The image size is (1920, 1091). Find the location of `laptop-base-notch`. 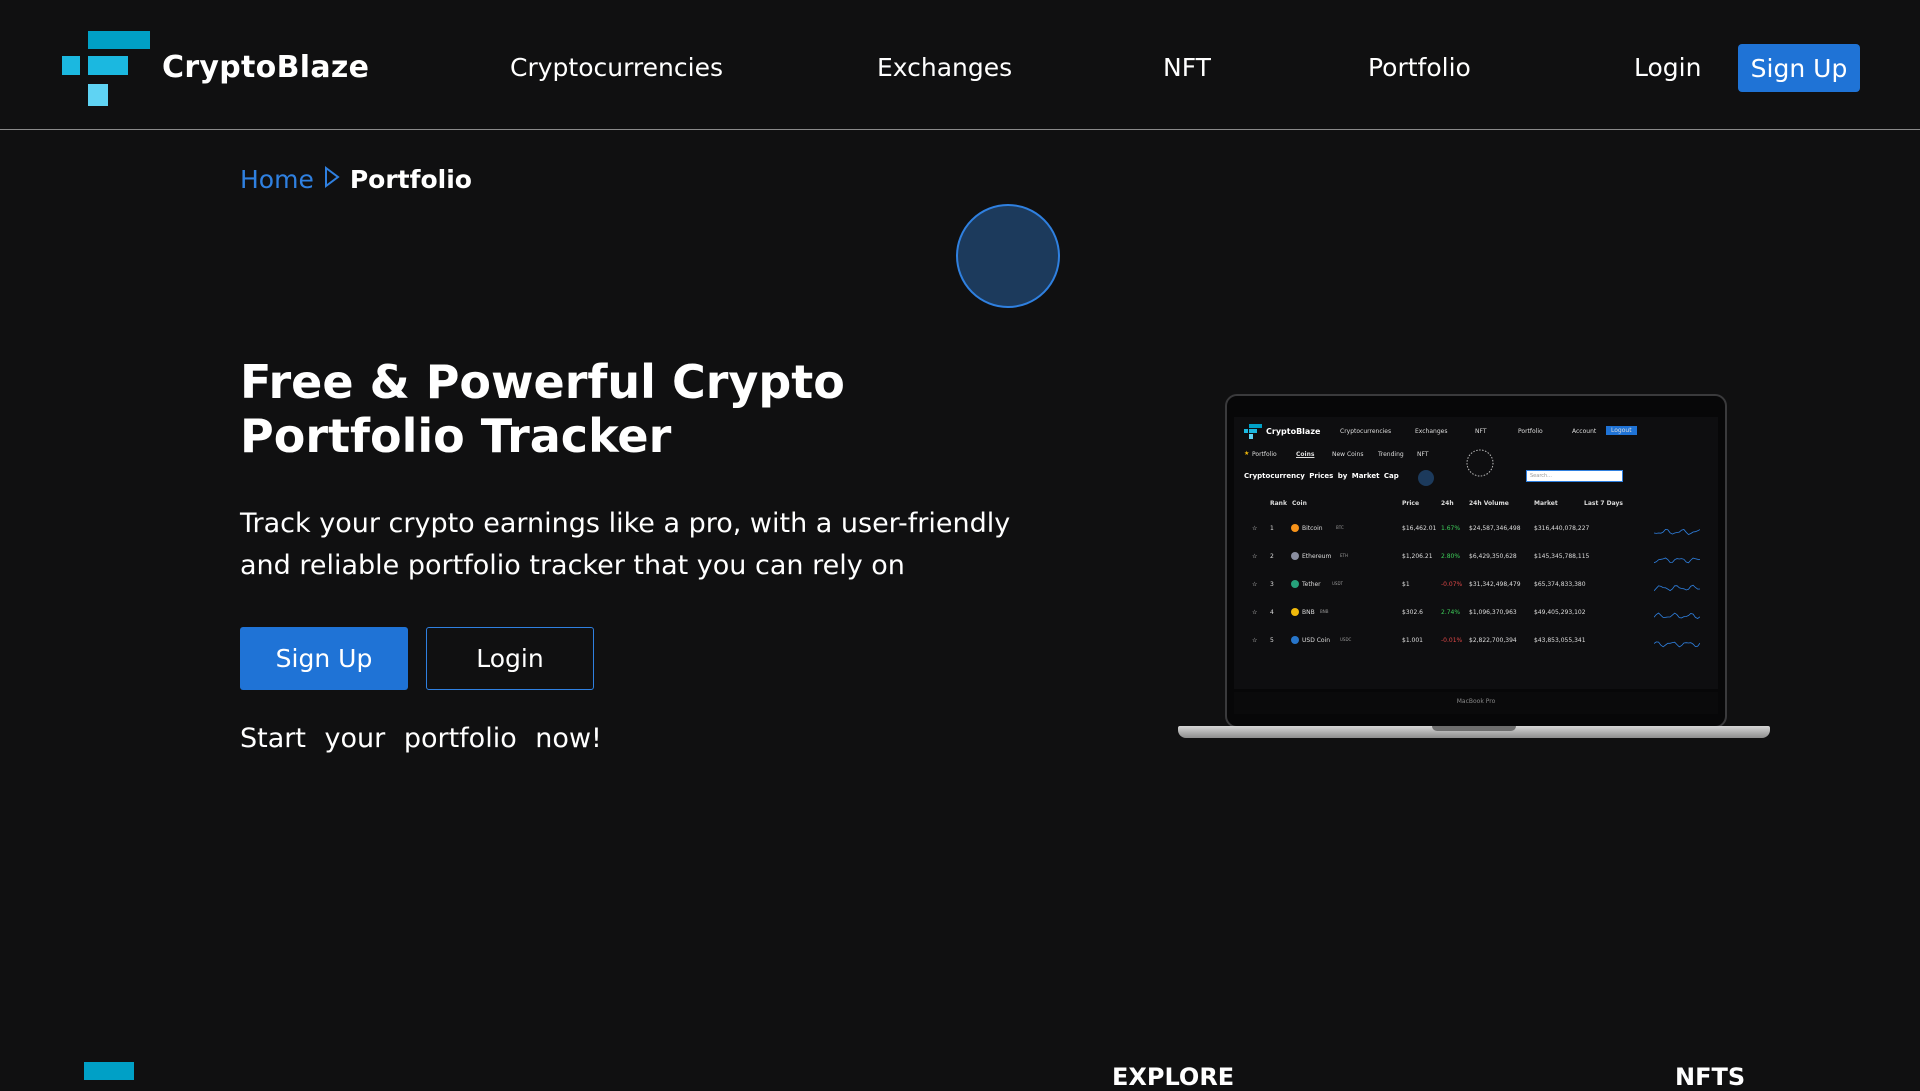

laptop-base-notch is located at coordinates (1474, 728).